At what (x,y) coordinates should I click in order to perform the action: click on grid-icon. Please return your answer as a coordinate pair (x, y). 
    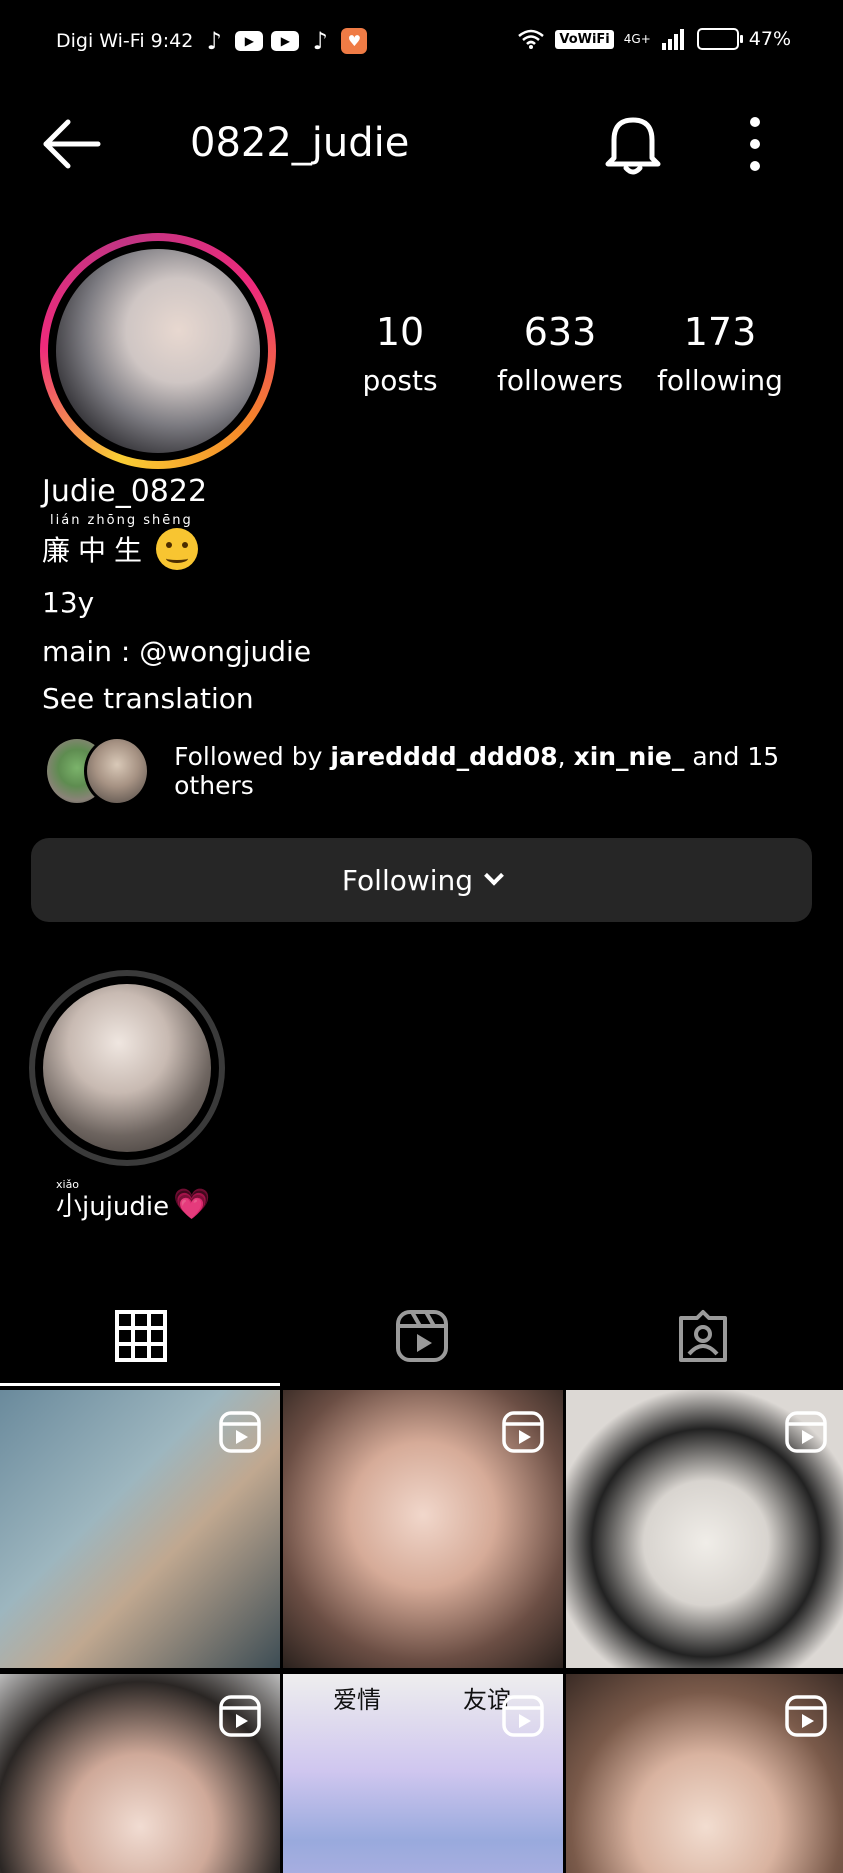
    Looking at the image, I should click on (140, 1336).